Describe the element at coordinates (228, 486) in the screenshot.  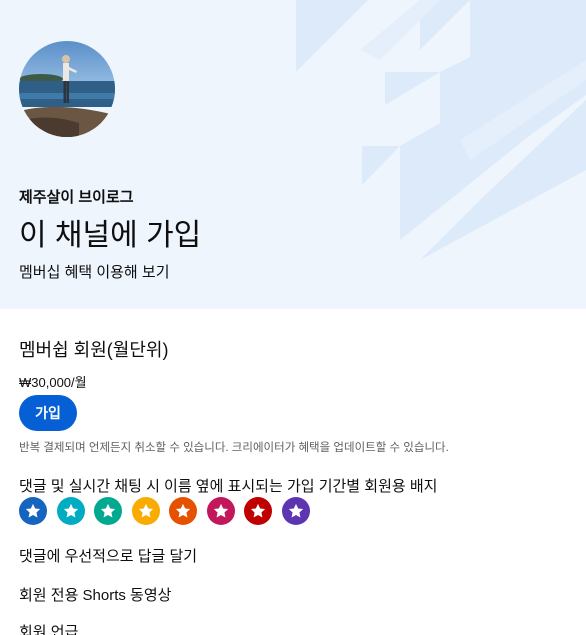
I see `perk-badges-title: 댓글 및 실시간 채팅 시 이름 옆에 표시되는 가입 기간별 회원용 배지` at that location.